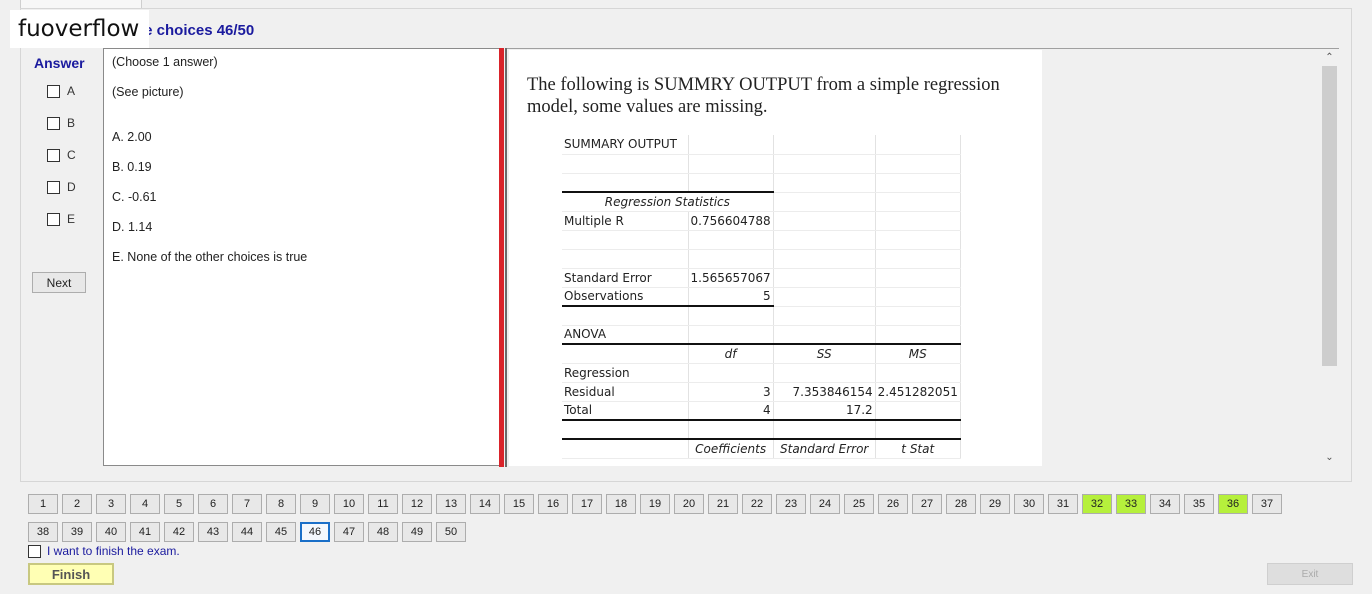 This screenshot has height=594, width=1372. I want to click on question-button-37: 37, so click(1267, 504).